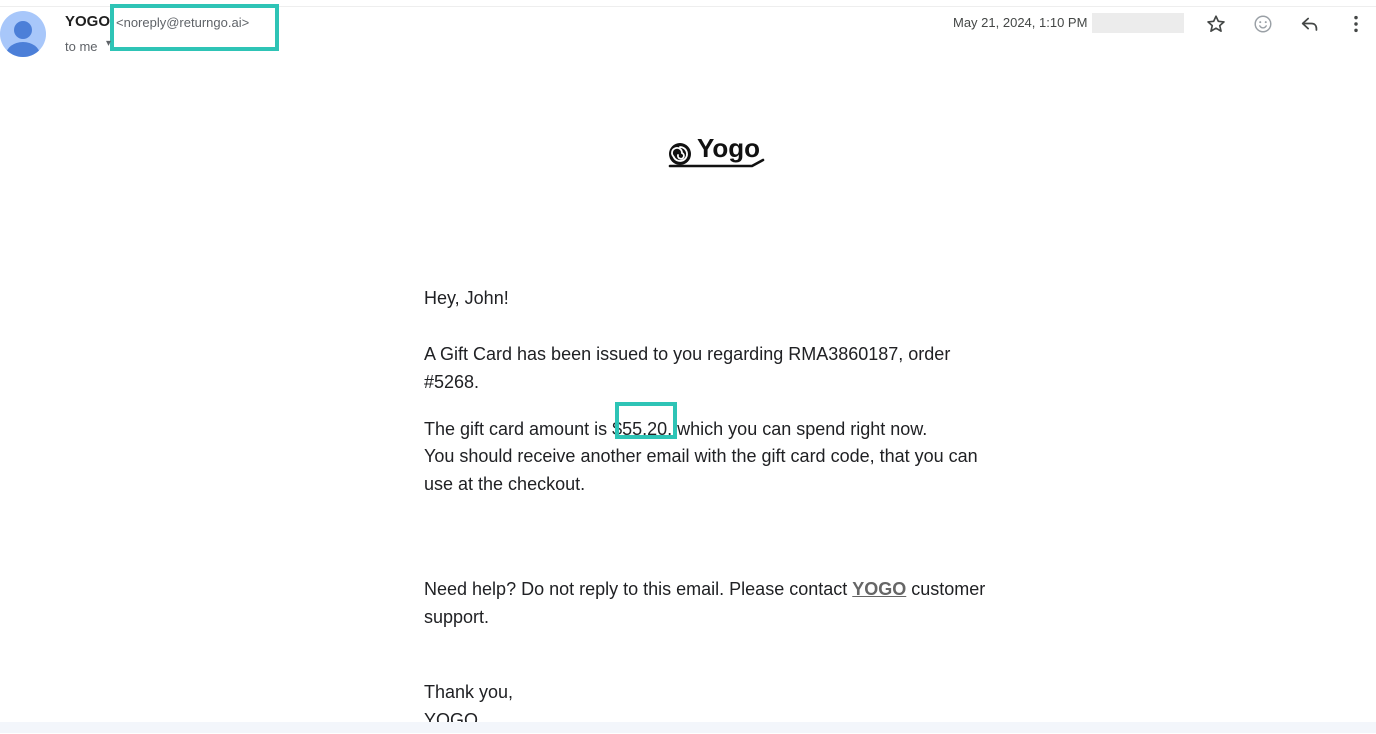 Image resolution: width=1376 pixels, height=734 pixels. Describe the element at coordinates (797, 429) in the screenshot. I see `amount-suffix: , which you can spend right now.` at that location.